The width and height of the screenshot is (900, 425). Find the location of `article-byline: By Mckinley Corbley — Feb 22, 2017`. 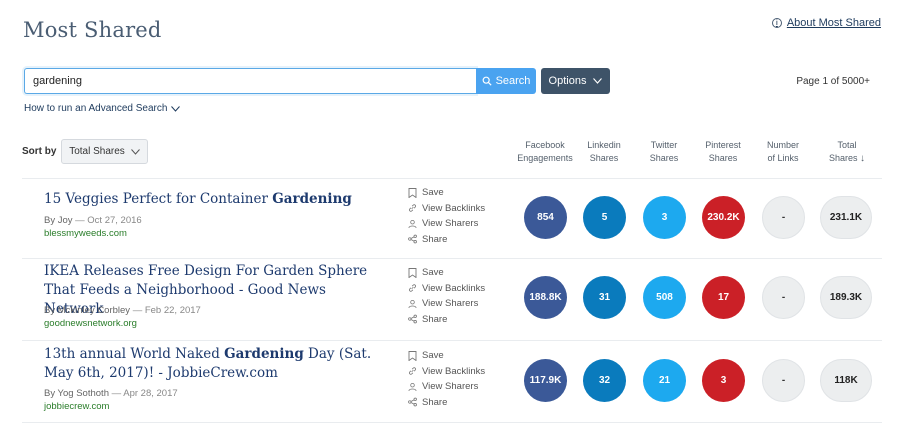

article-byline: By Mckinley Corbley — Feb 22, 2017 is located at coordinates (122, 310).